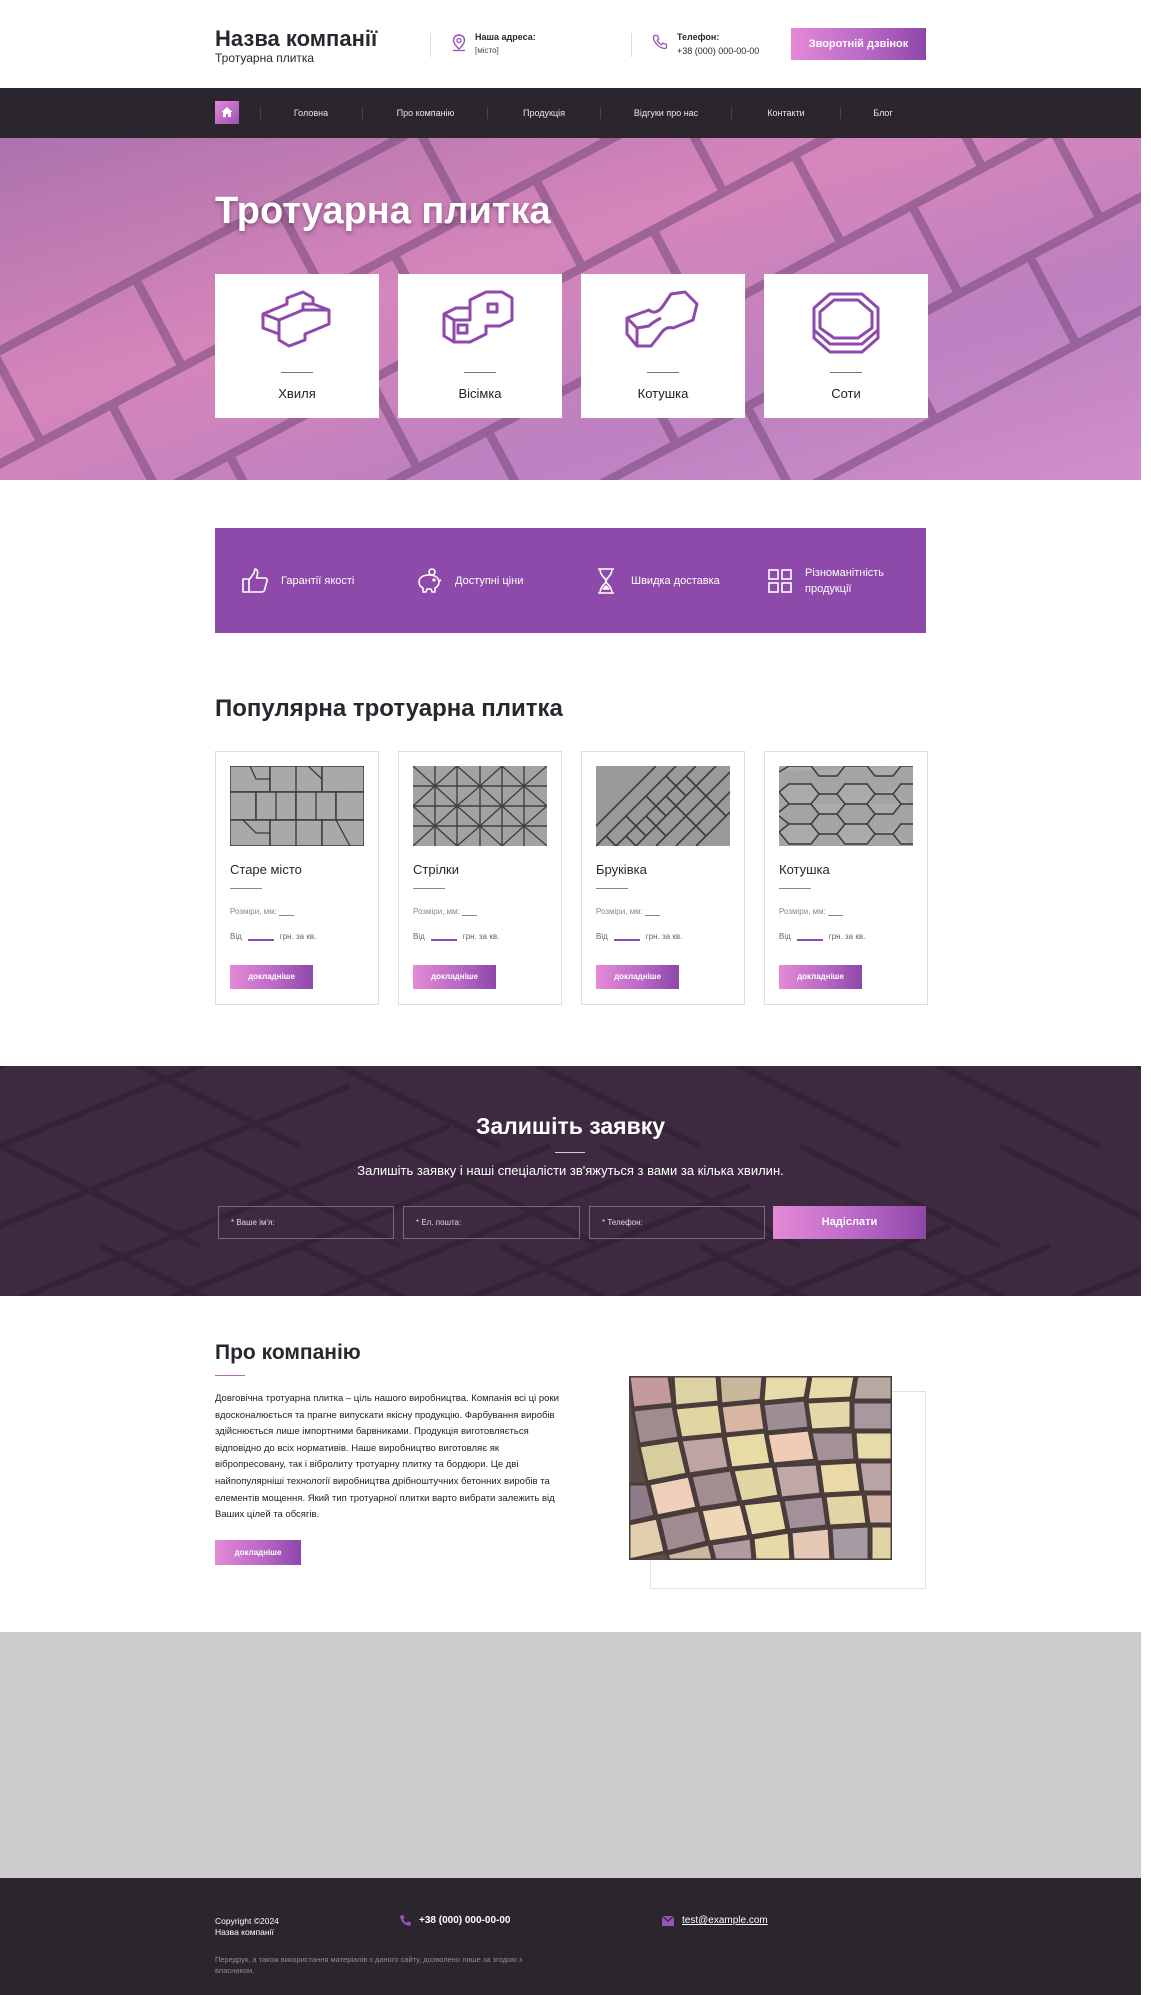 This screenshot has width=1151, height=1995. What do you see at coordinates (425, 113) in the screenshot?
I see `nav-item-about: Про компанію` at bounding box center [425, 113].